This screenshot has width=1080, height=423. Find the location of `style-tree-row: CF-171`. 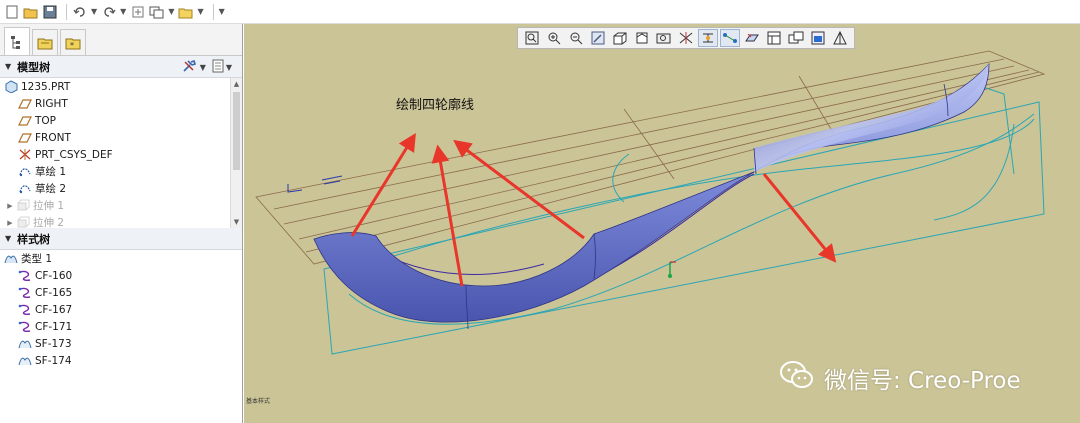

style-tree-row: CF-171 is located at coordinates (121, 326).